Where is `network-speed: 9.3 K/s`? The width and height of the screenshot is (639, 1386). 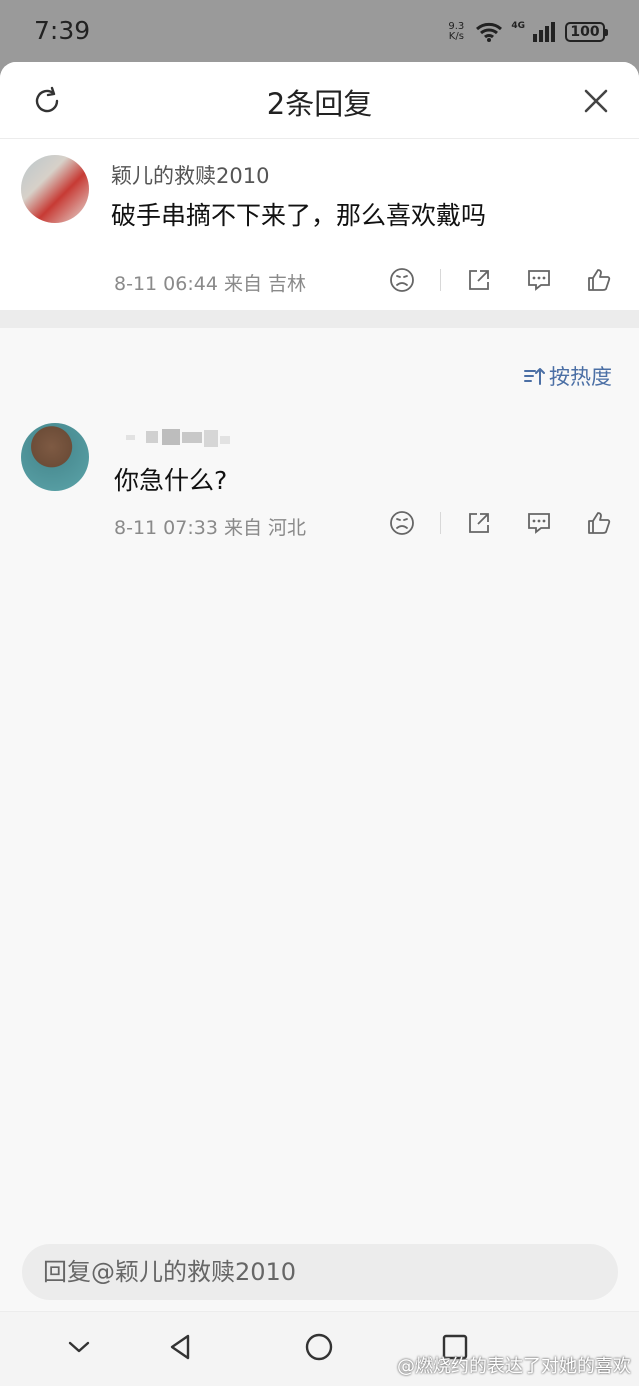 network-speed: 9.3 K/s is located at coordinates (456, 32).